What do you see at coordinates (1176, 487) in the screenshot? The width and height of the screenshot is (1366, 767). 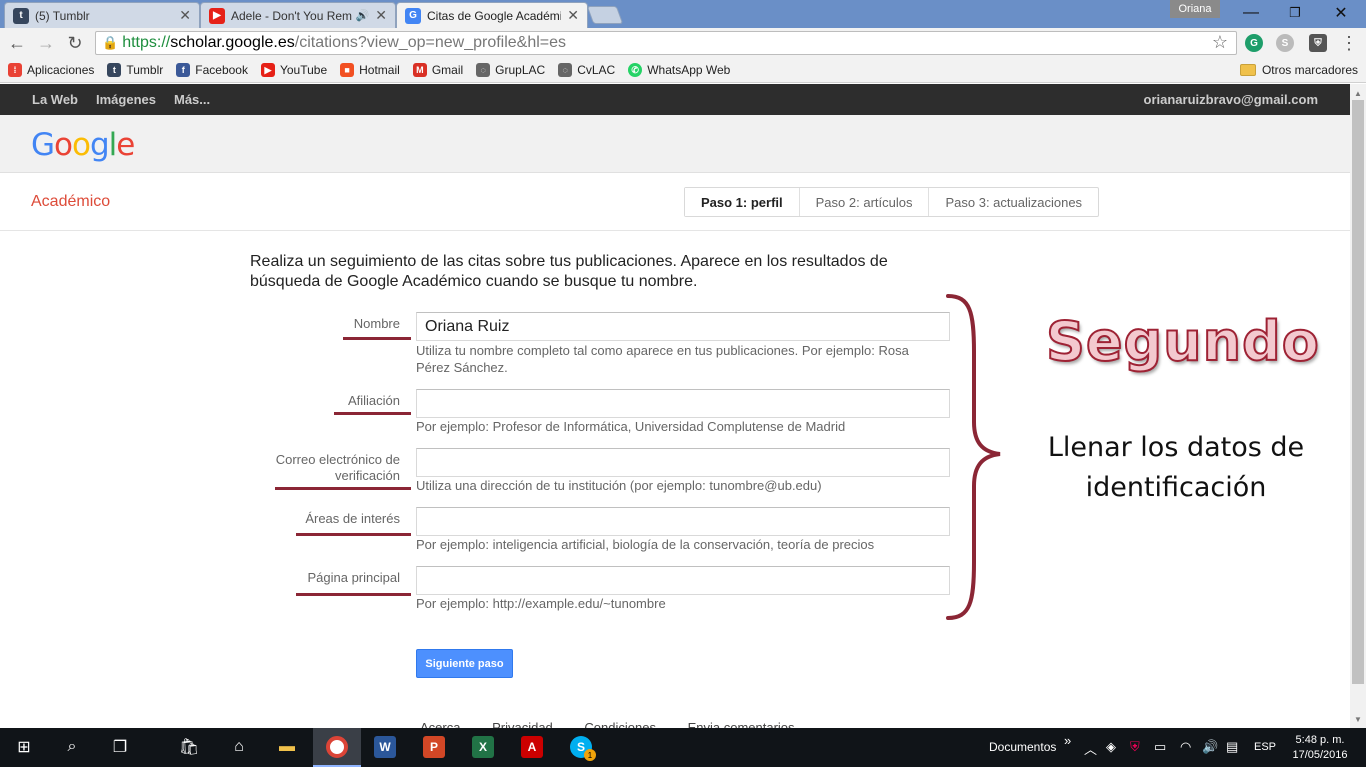 I see `annotation-text-line: identificación` at bounding box center [1176, 487].